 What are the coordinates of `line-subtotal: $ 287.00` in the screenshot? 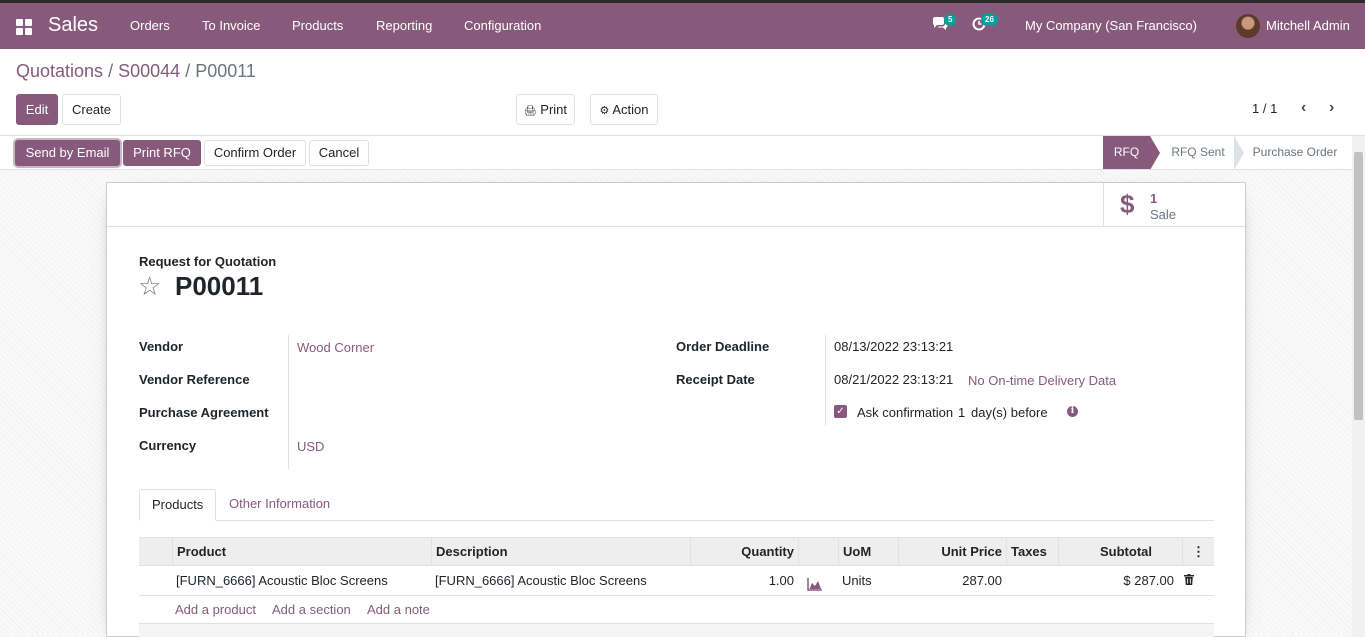 It's located at (1148, 580).